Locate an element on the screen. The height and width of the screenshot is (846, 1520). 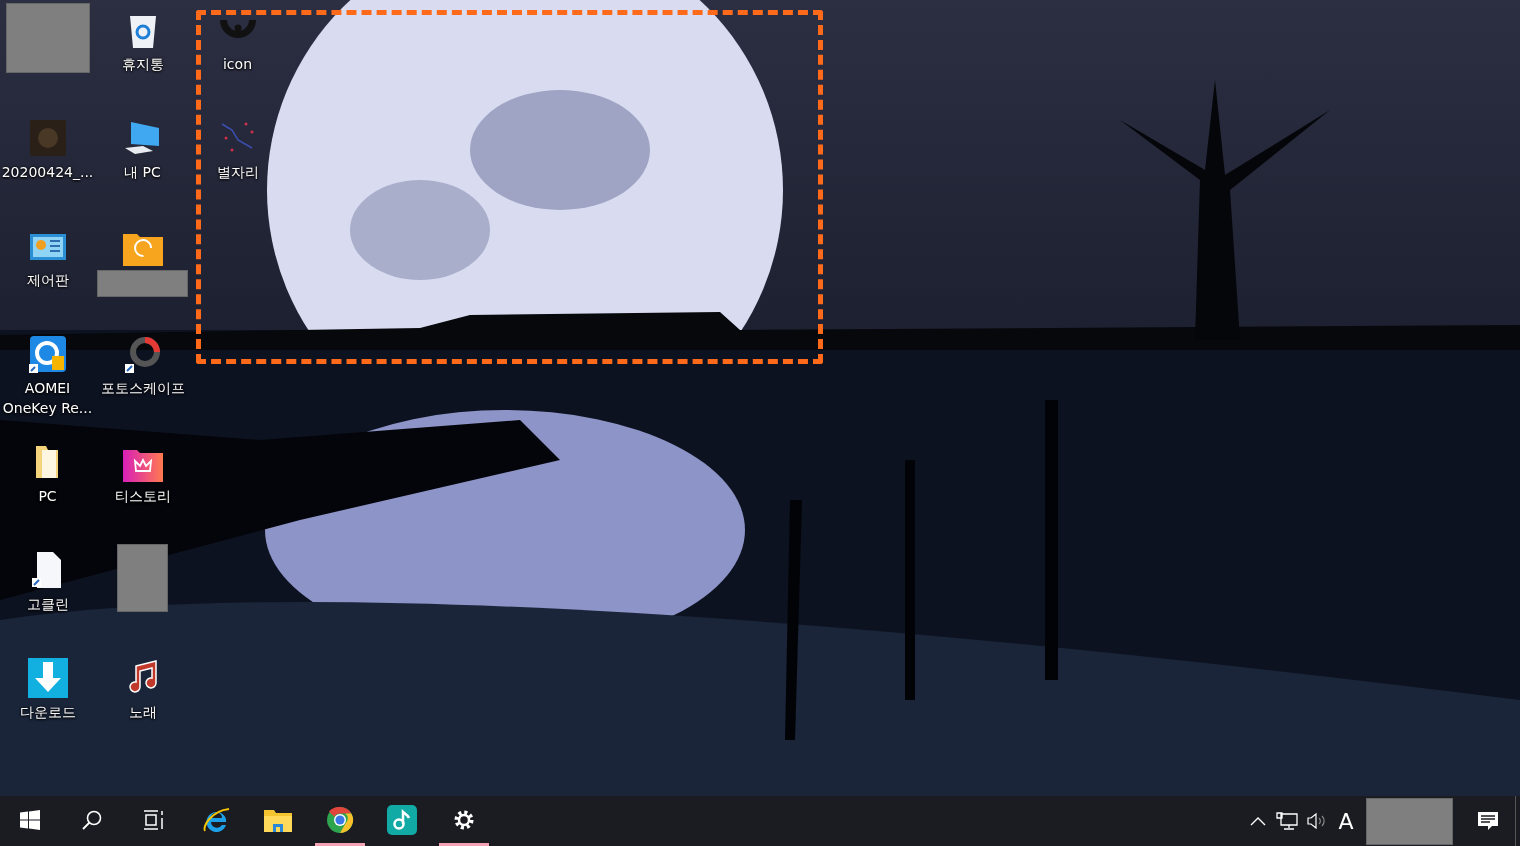
desktop-icon-label: 별자리 is located at coordinates (237, 172).